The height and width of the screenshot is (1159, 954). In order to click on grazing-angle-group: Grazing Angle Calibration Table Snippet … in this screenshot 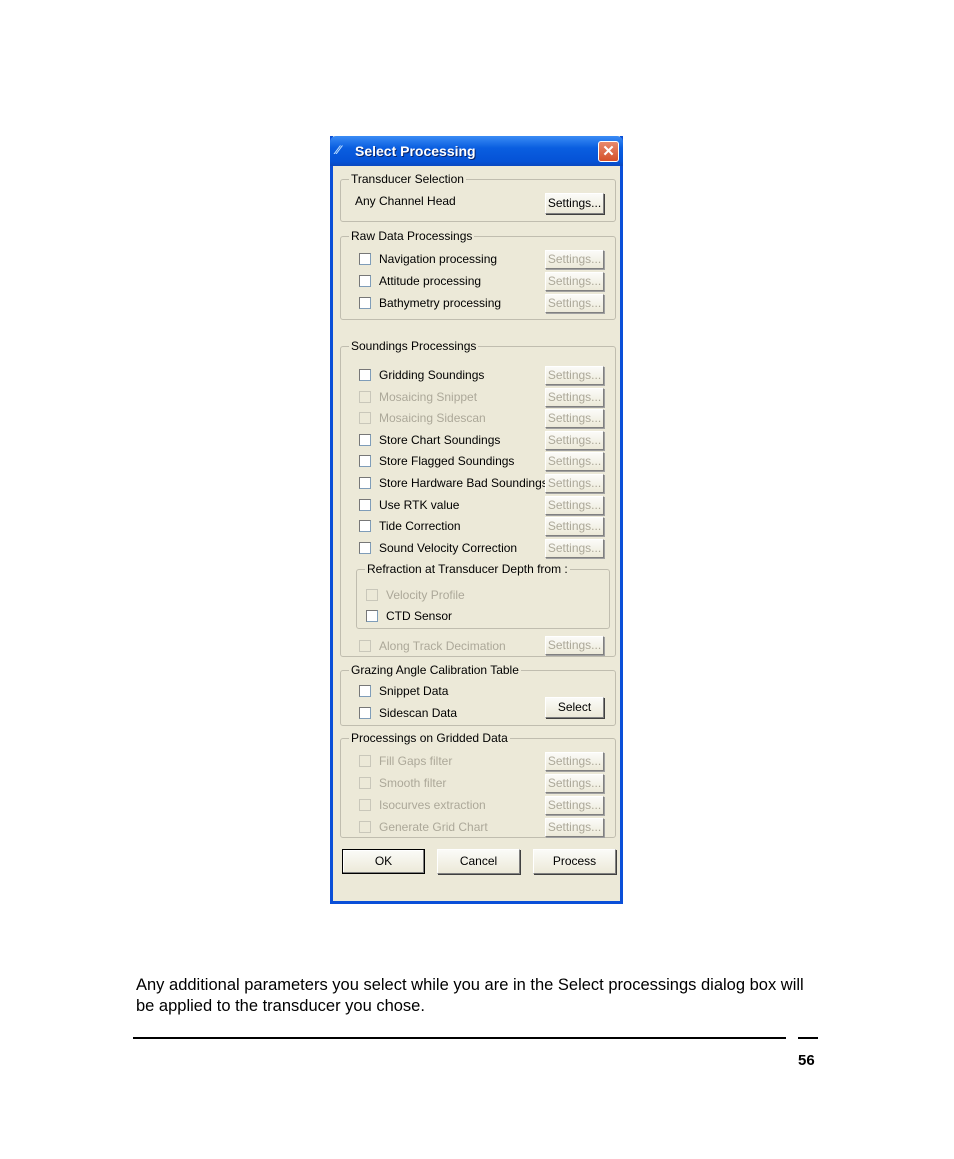, I will do `click(478, 694)`.